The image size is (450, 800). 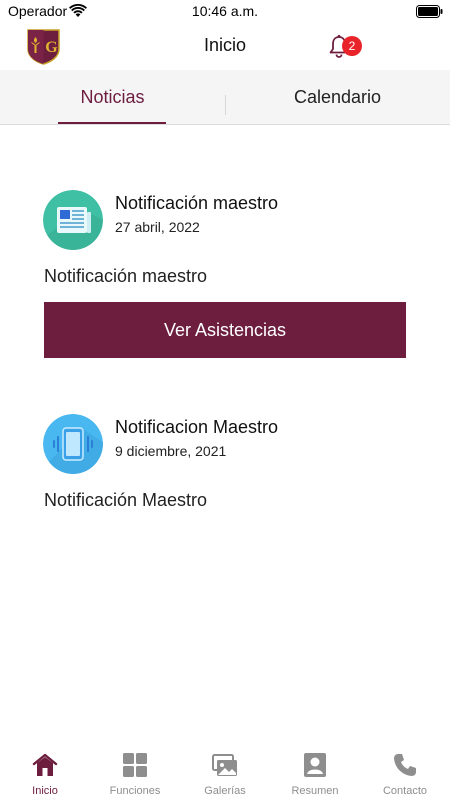 I want to click on home-icon, so click(x=45, y=764).